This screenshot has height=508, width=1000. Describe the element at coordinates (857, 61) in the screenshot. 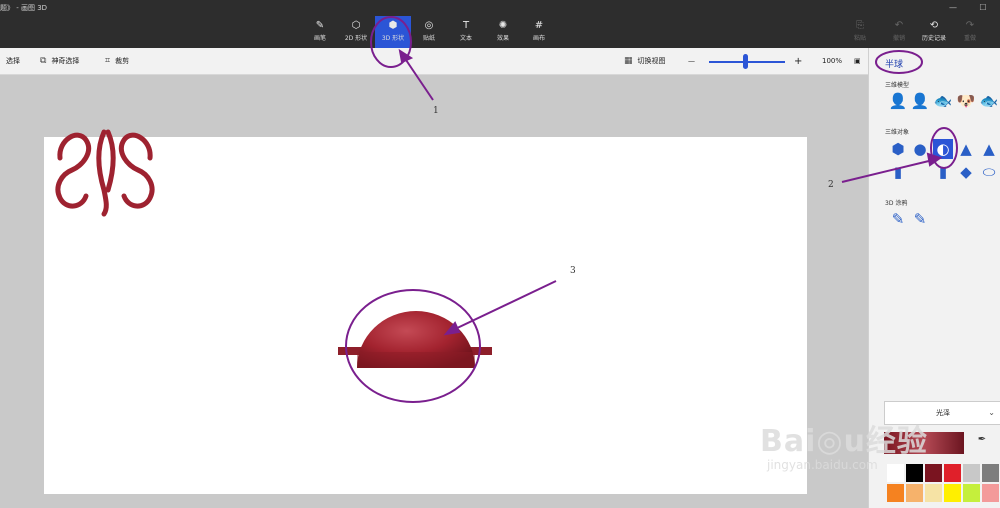

I see `image-view-icon: ▣` at that location.